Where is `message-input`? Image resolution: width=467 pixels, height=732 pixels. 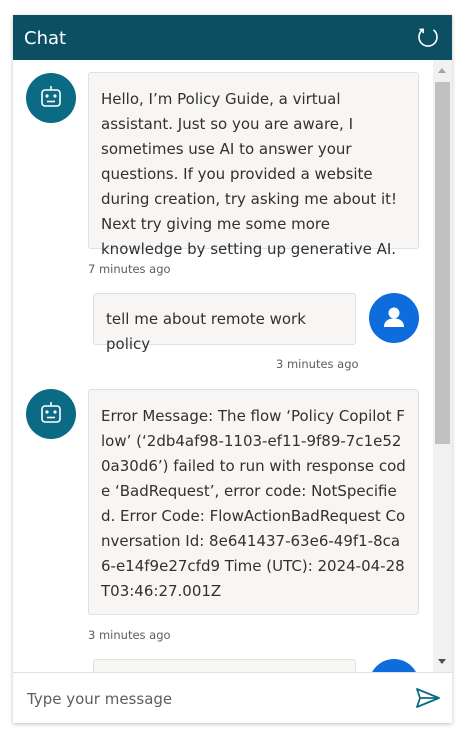 message-input is located at coordinates (212, 699).